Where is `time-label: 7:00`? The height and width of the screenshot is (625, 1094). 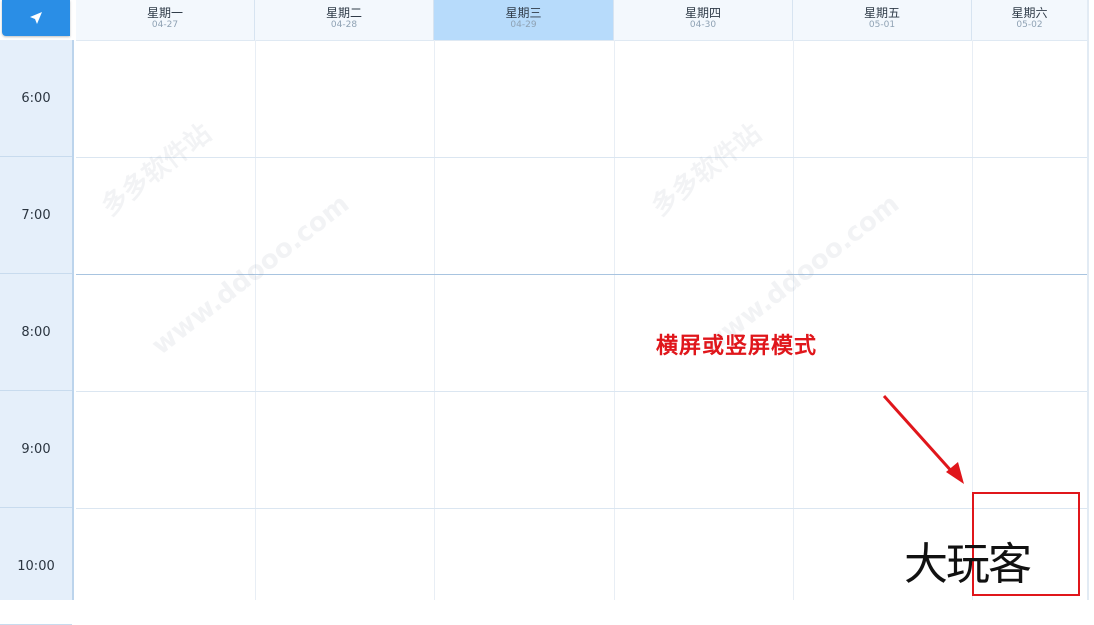 time-label: 7:00 is located at coordinates (36, 215).